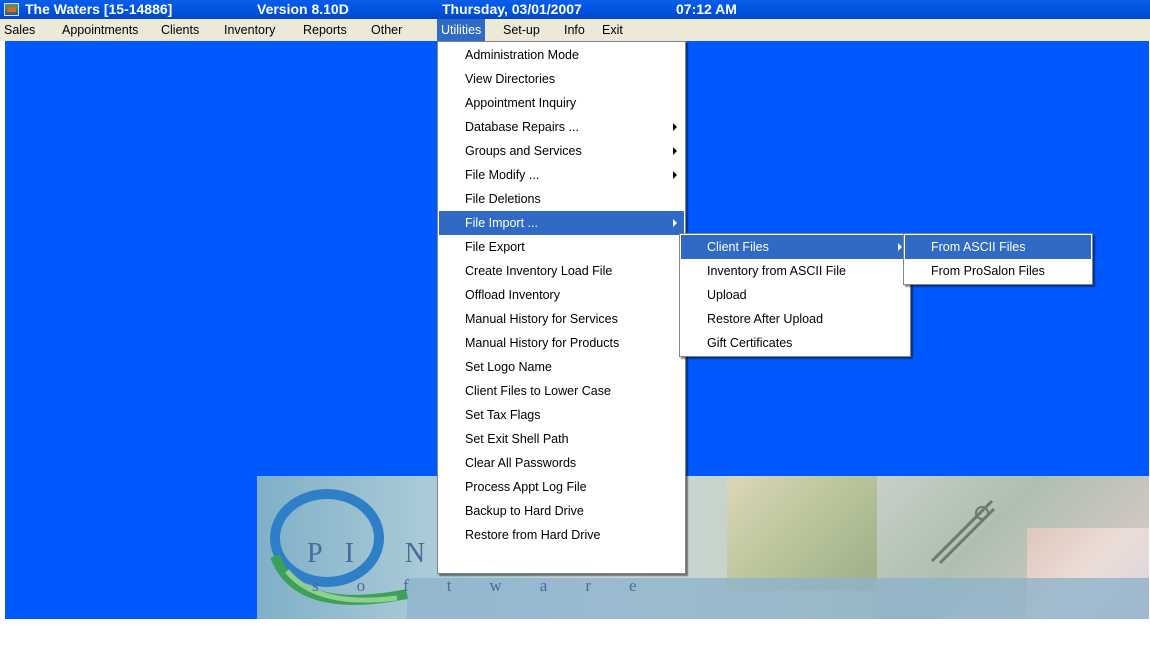 This screenshot has width=1150, height=648. Describe the element at coordinates (802, 533) in the screenshot. I see `banner-photo-panel` at that location.